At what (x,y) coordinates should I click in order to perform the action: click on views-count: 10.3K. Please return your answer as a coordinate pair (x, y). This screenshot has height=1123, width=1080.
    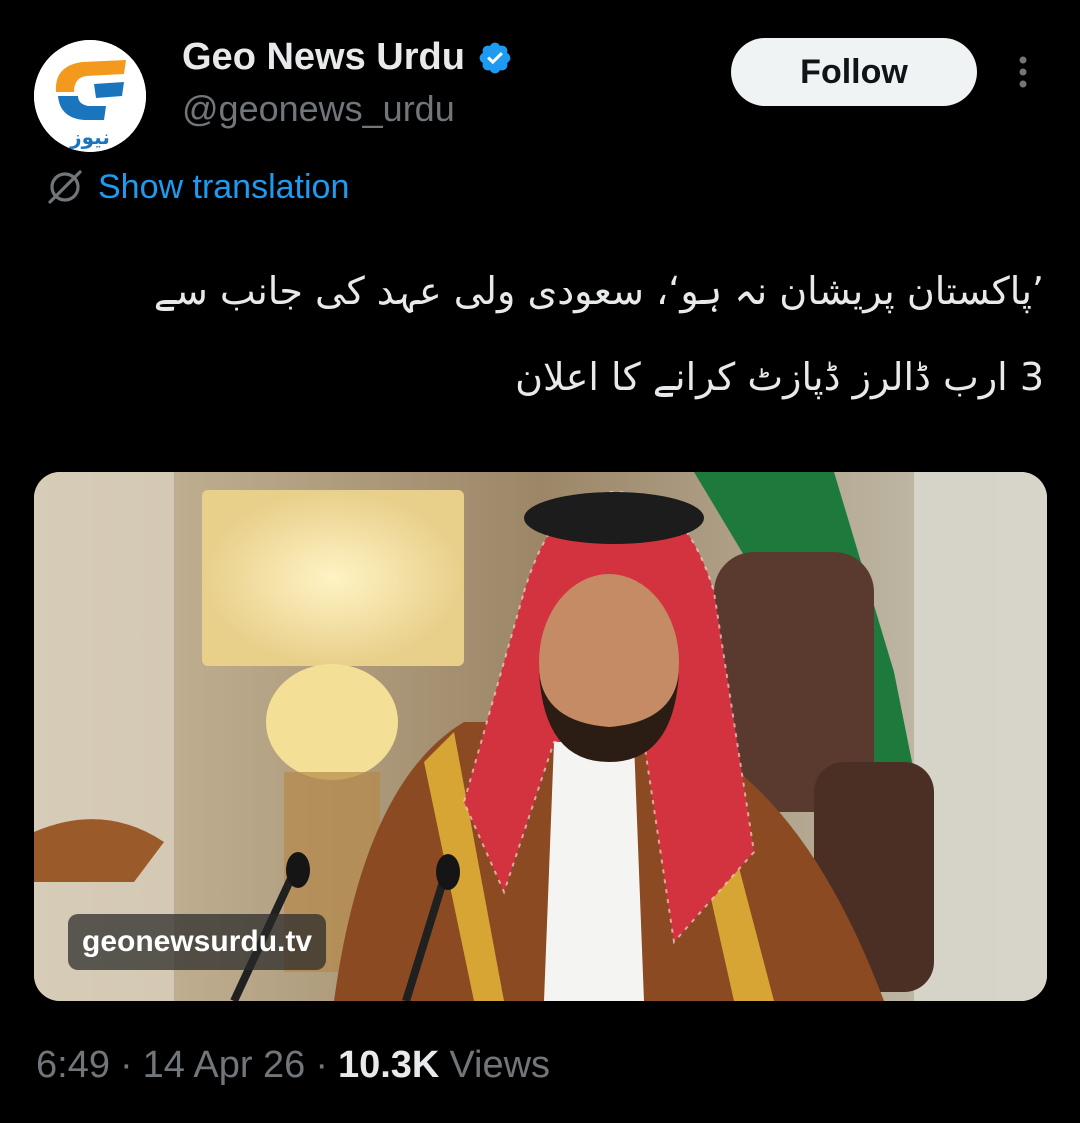
    Looking at the image, I should click on (388, 1065).